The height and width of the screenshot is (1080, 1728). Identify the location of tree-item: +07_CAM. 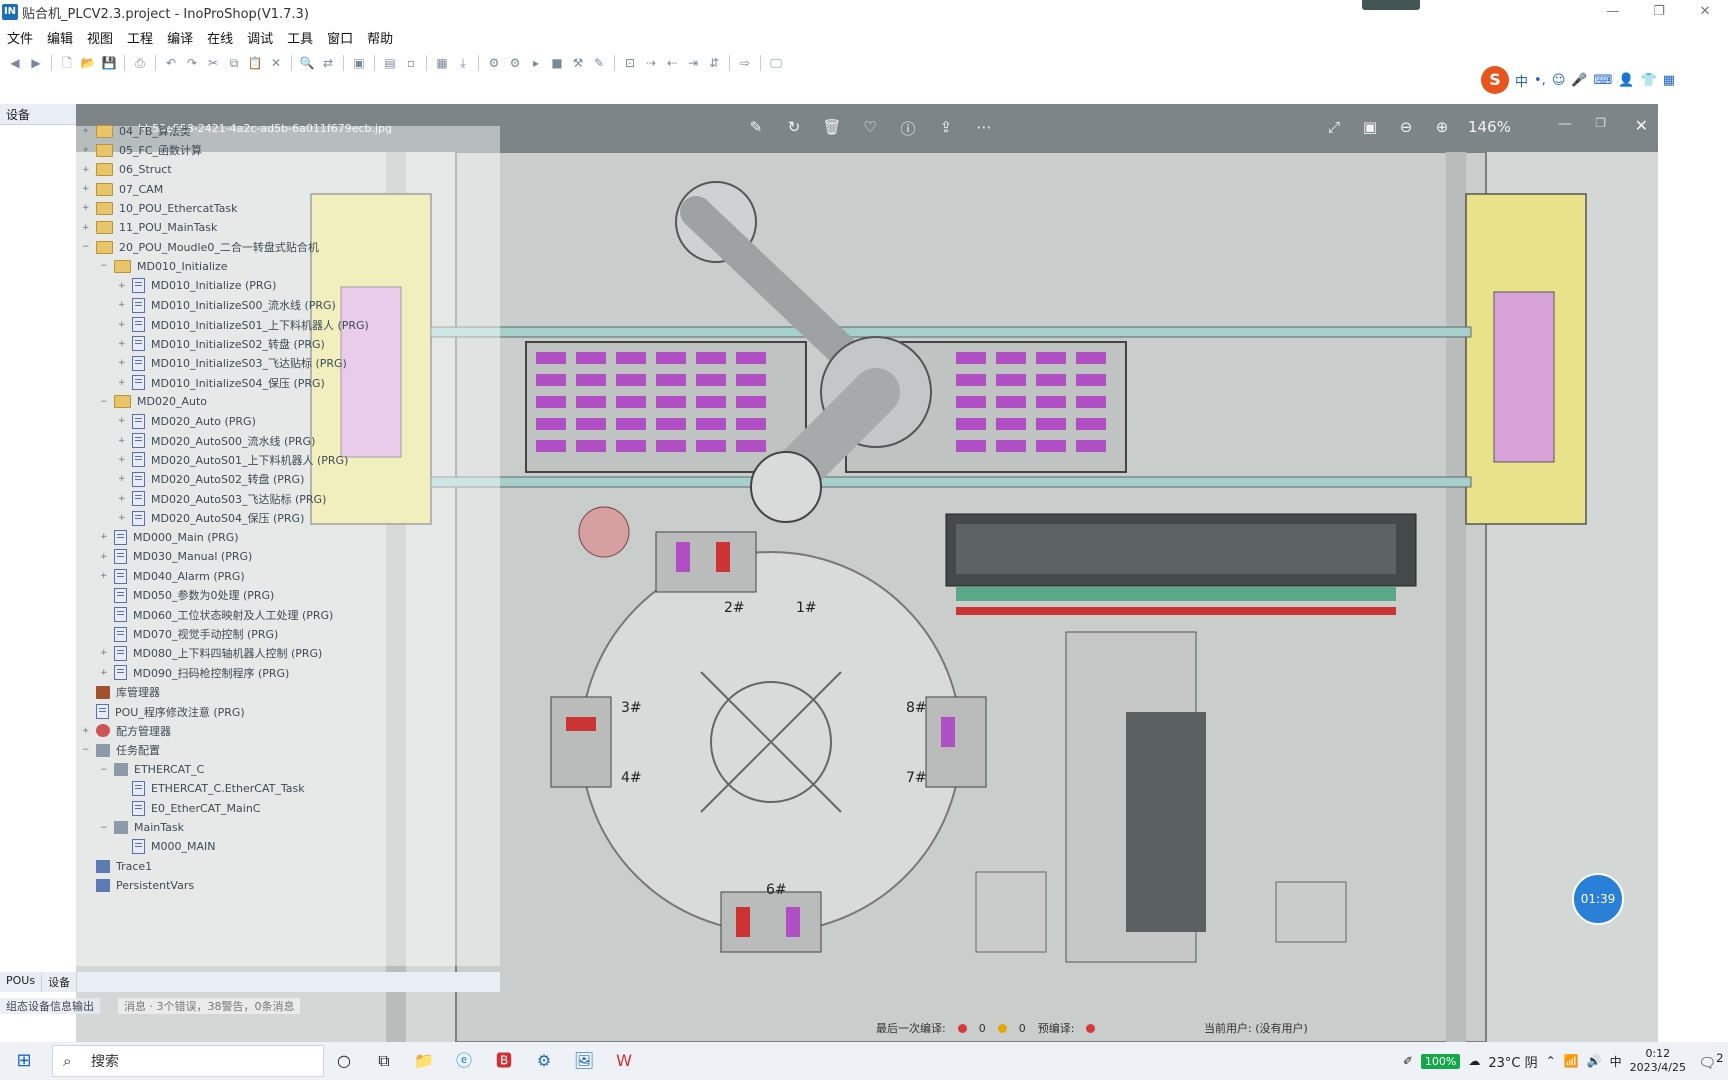
(122, 189).